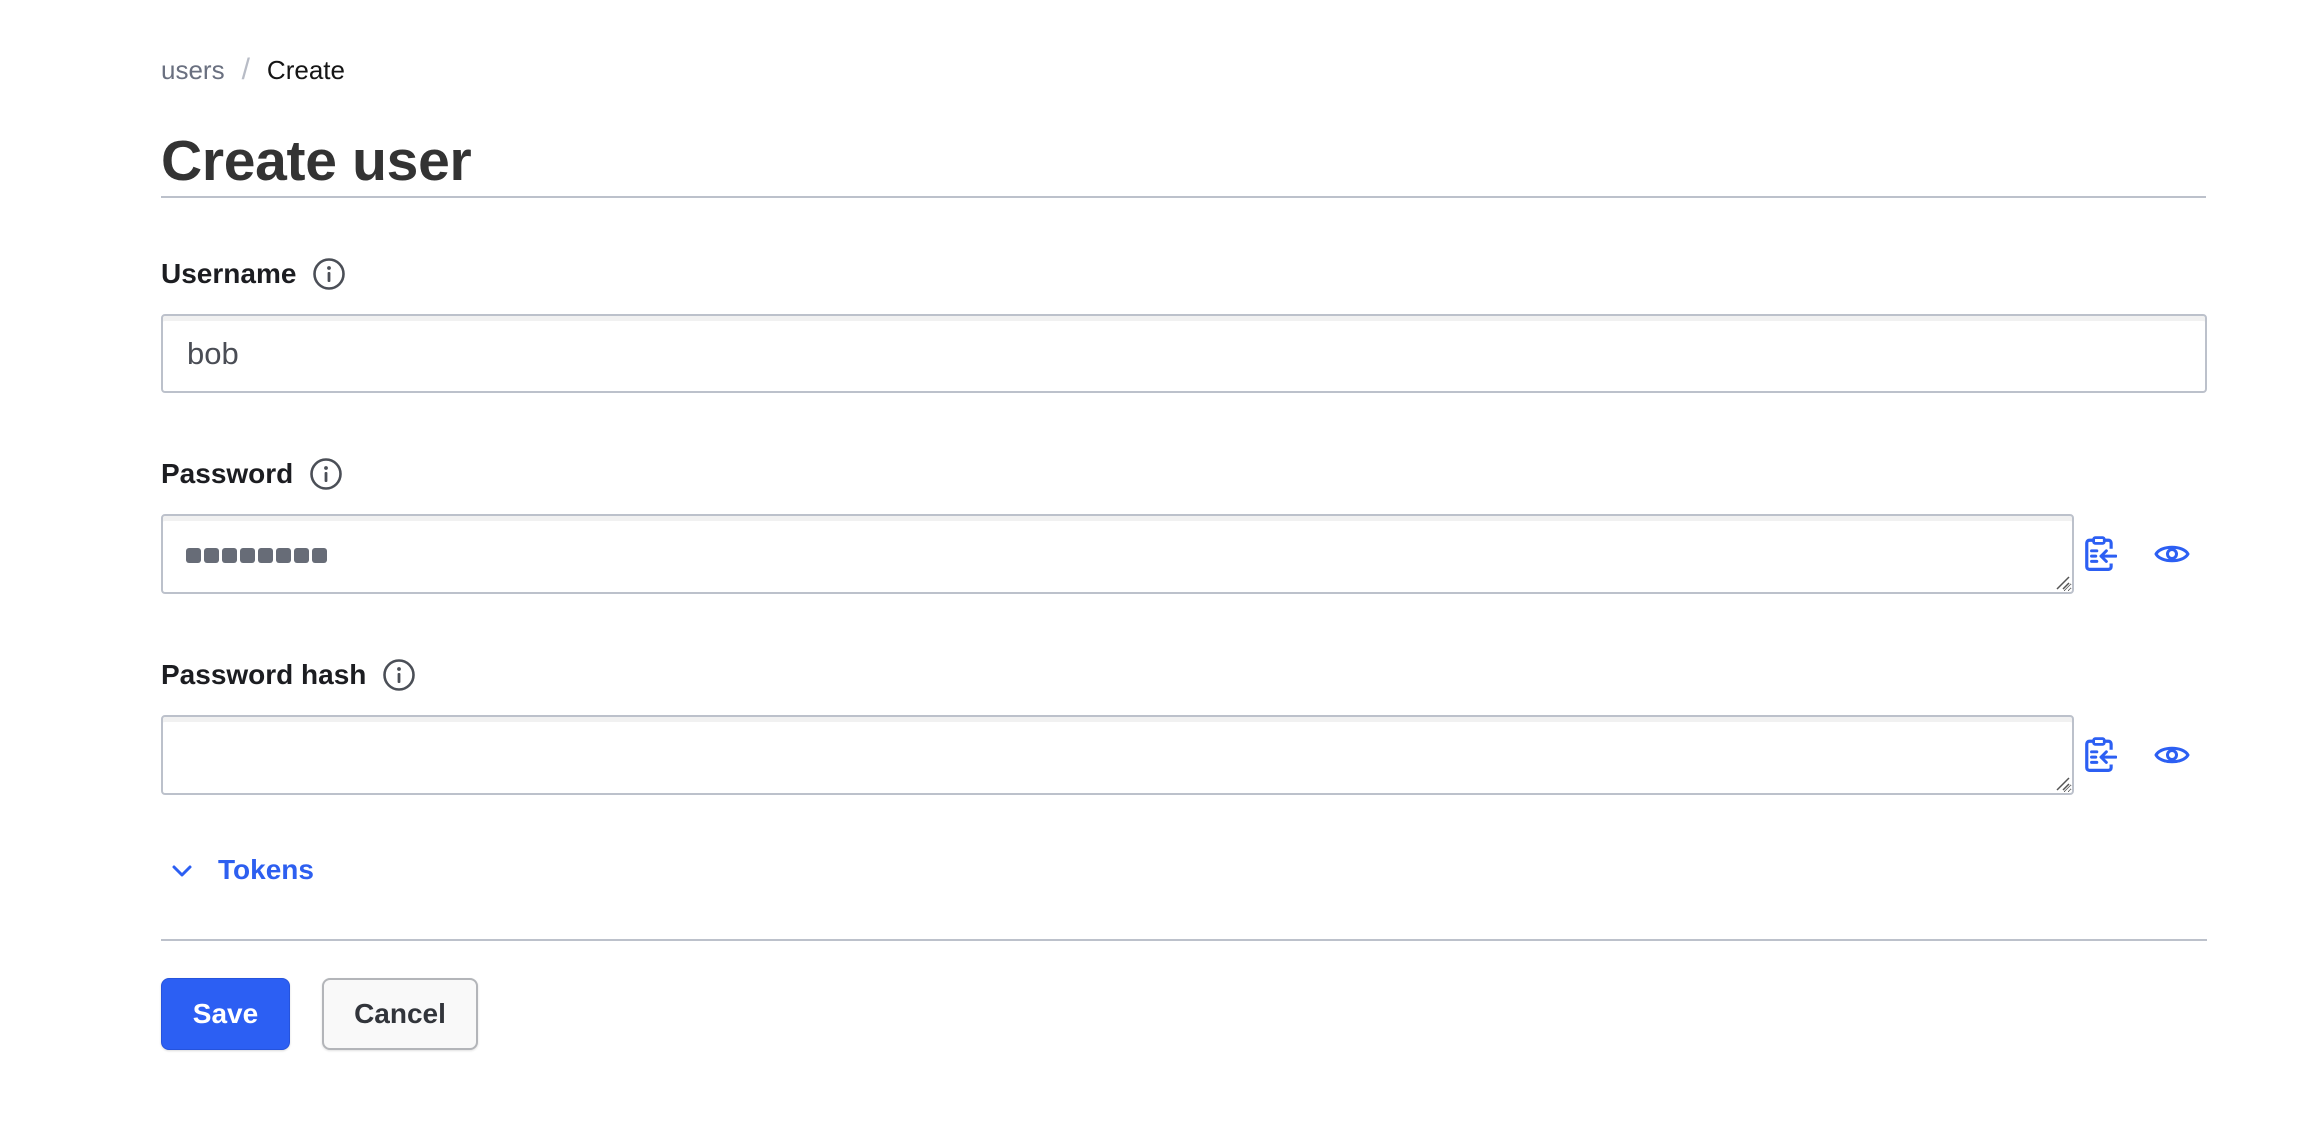 The width and height of the screenshot is (2310, 1134). Describe the element at coordinates (1184, 940) in the screenshot. I see `form-divider` at that location.